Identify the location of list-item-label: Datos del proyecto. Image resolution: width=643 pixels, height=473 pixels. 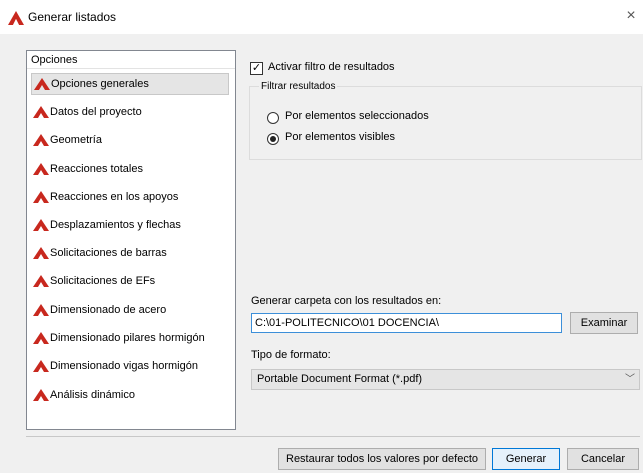
(96, 112).